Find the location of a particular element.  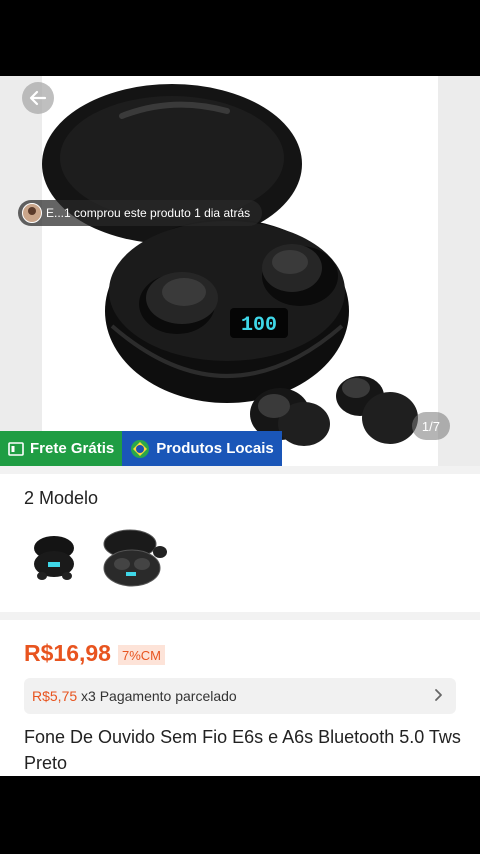

arrow-left-icon is located at coordinates (38, 98).